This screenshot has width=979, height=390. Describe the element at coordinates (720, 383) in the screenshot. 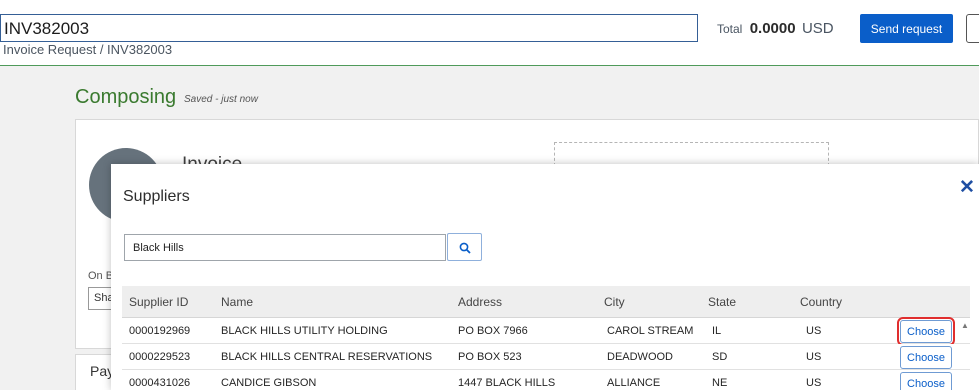

I see `supplier-state: NE` at that location.